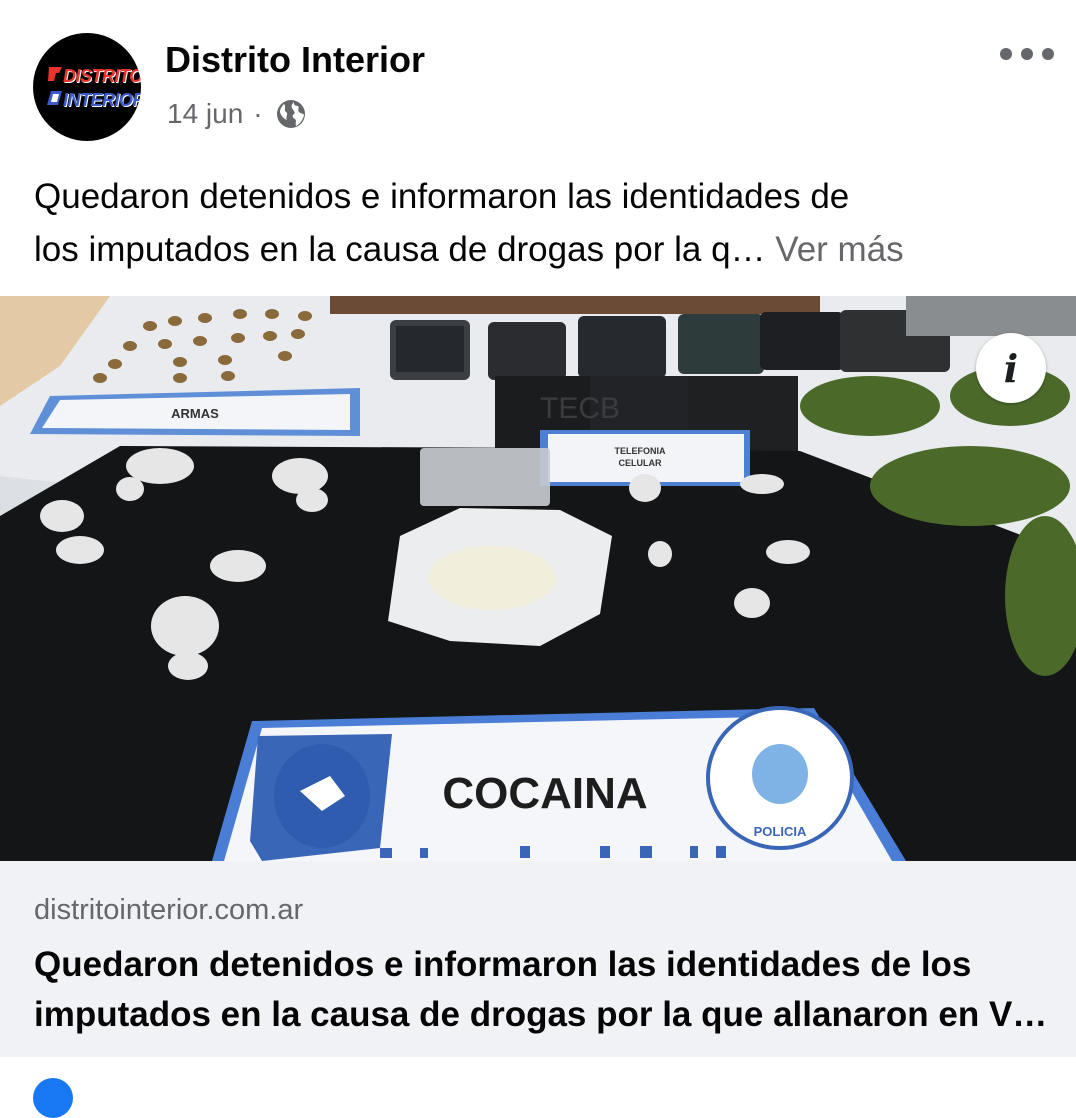 The width and height of the screenshot is (1076, 1118). Describe the element at coordinates (205, 114) in the screenshot. I see `post-date: 14 jun` at that location.